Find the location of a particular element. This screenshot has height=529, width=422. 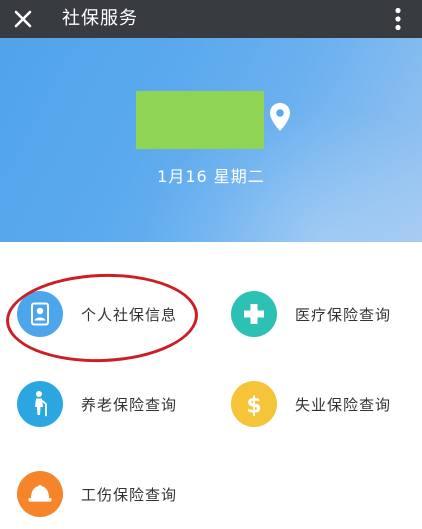

service-medical-insurance: 医疗保险查询 is located at coordinates (311, 314).